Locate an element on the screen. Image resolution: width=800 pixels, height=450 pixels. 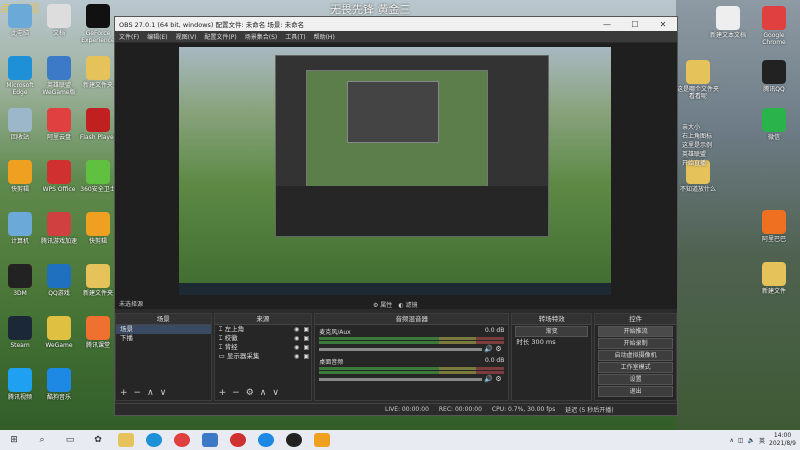
menu-file: 文件(F) is located at coordinates (129, 36).